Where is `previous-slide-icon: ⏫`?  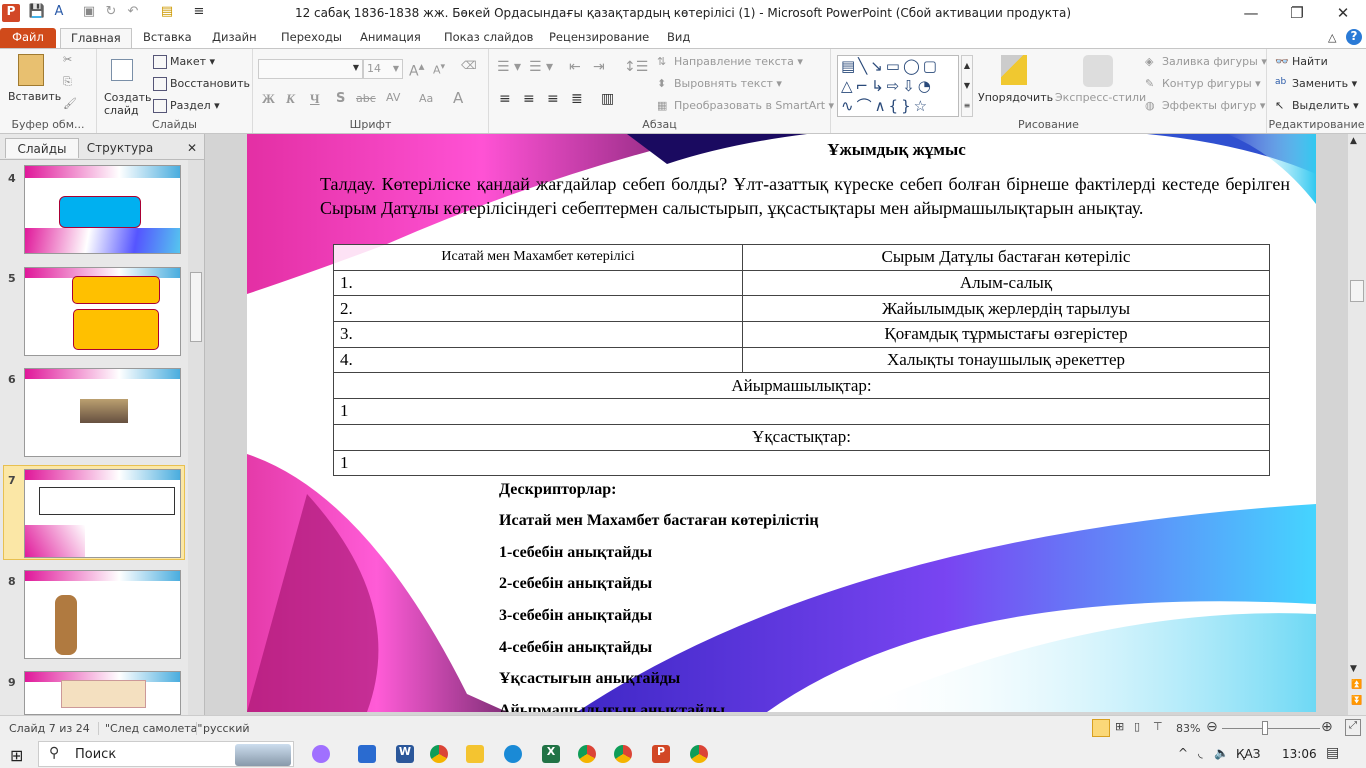 previous-slide-icon: ⏫ is located at coordinates (1356, 685).